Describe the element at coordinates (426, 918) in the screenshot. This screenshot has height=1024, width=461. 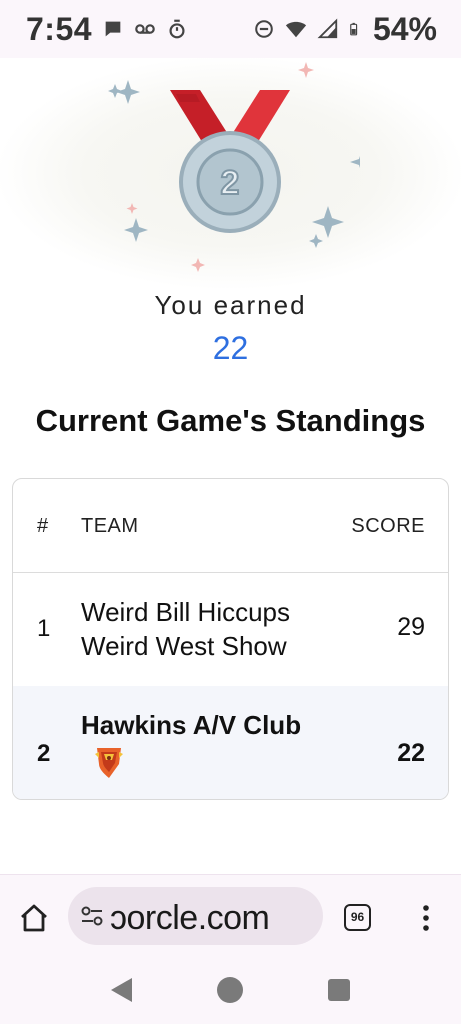
I see `more-options-icon` at that location.